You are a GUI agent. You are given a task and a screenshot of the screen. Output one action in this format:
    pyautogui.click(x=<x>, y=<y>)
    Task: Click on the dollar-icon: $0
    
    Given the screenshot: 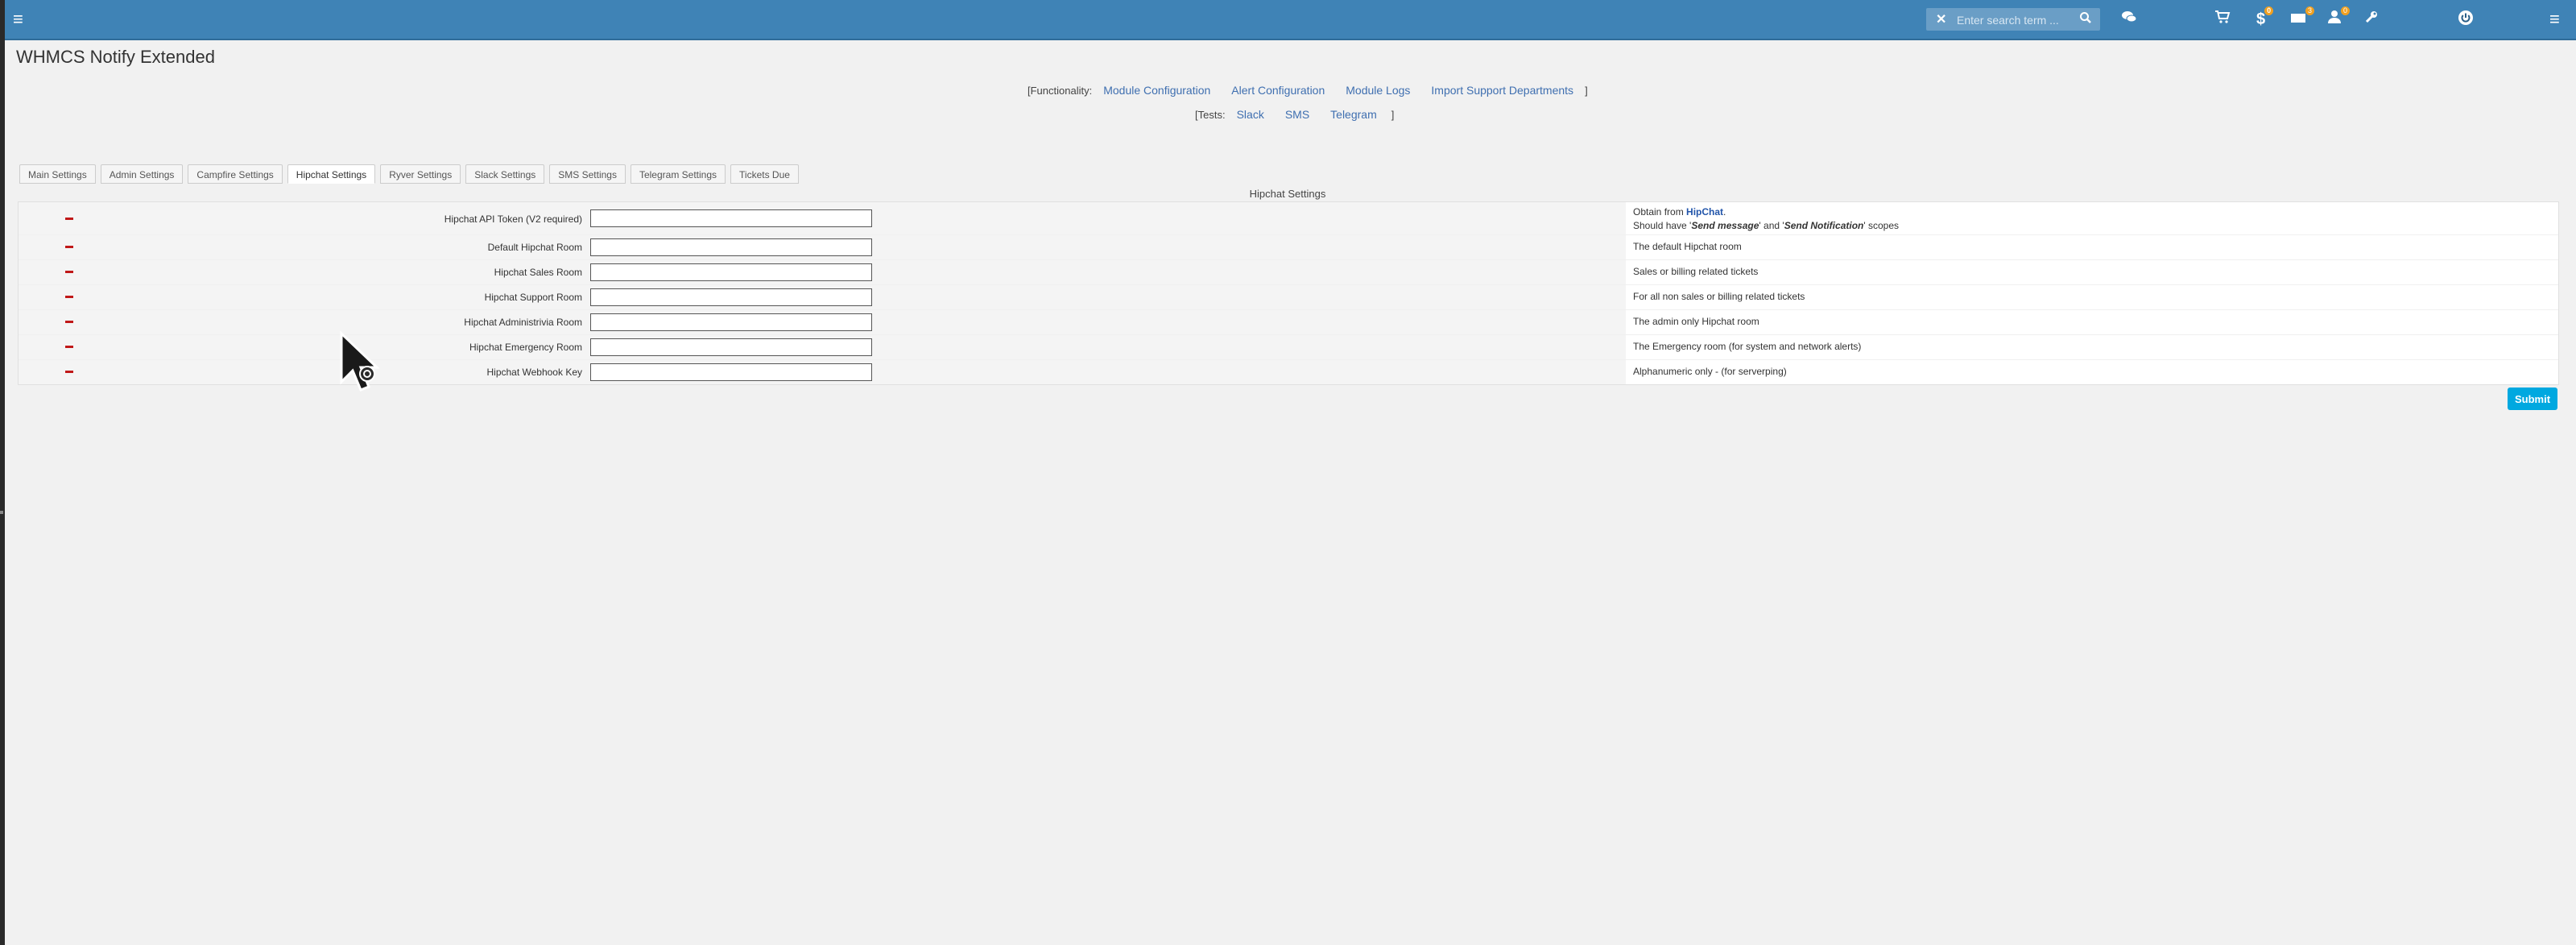 What is the action you would take?
    pyautogui.click(x=2265, y=17)
    